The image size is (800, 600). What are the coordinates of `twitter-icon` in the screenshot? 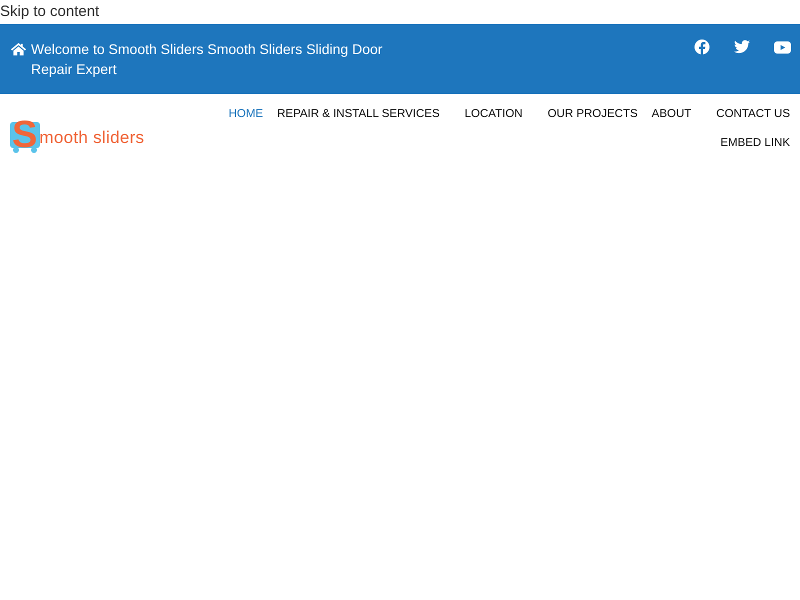 It's located at (742, 47).